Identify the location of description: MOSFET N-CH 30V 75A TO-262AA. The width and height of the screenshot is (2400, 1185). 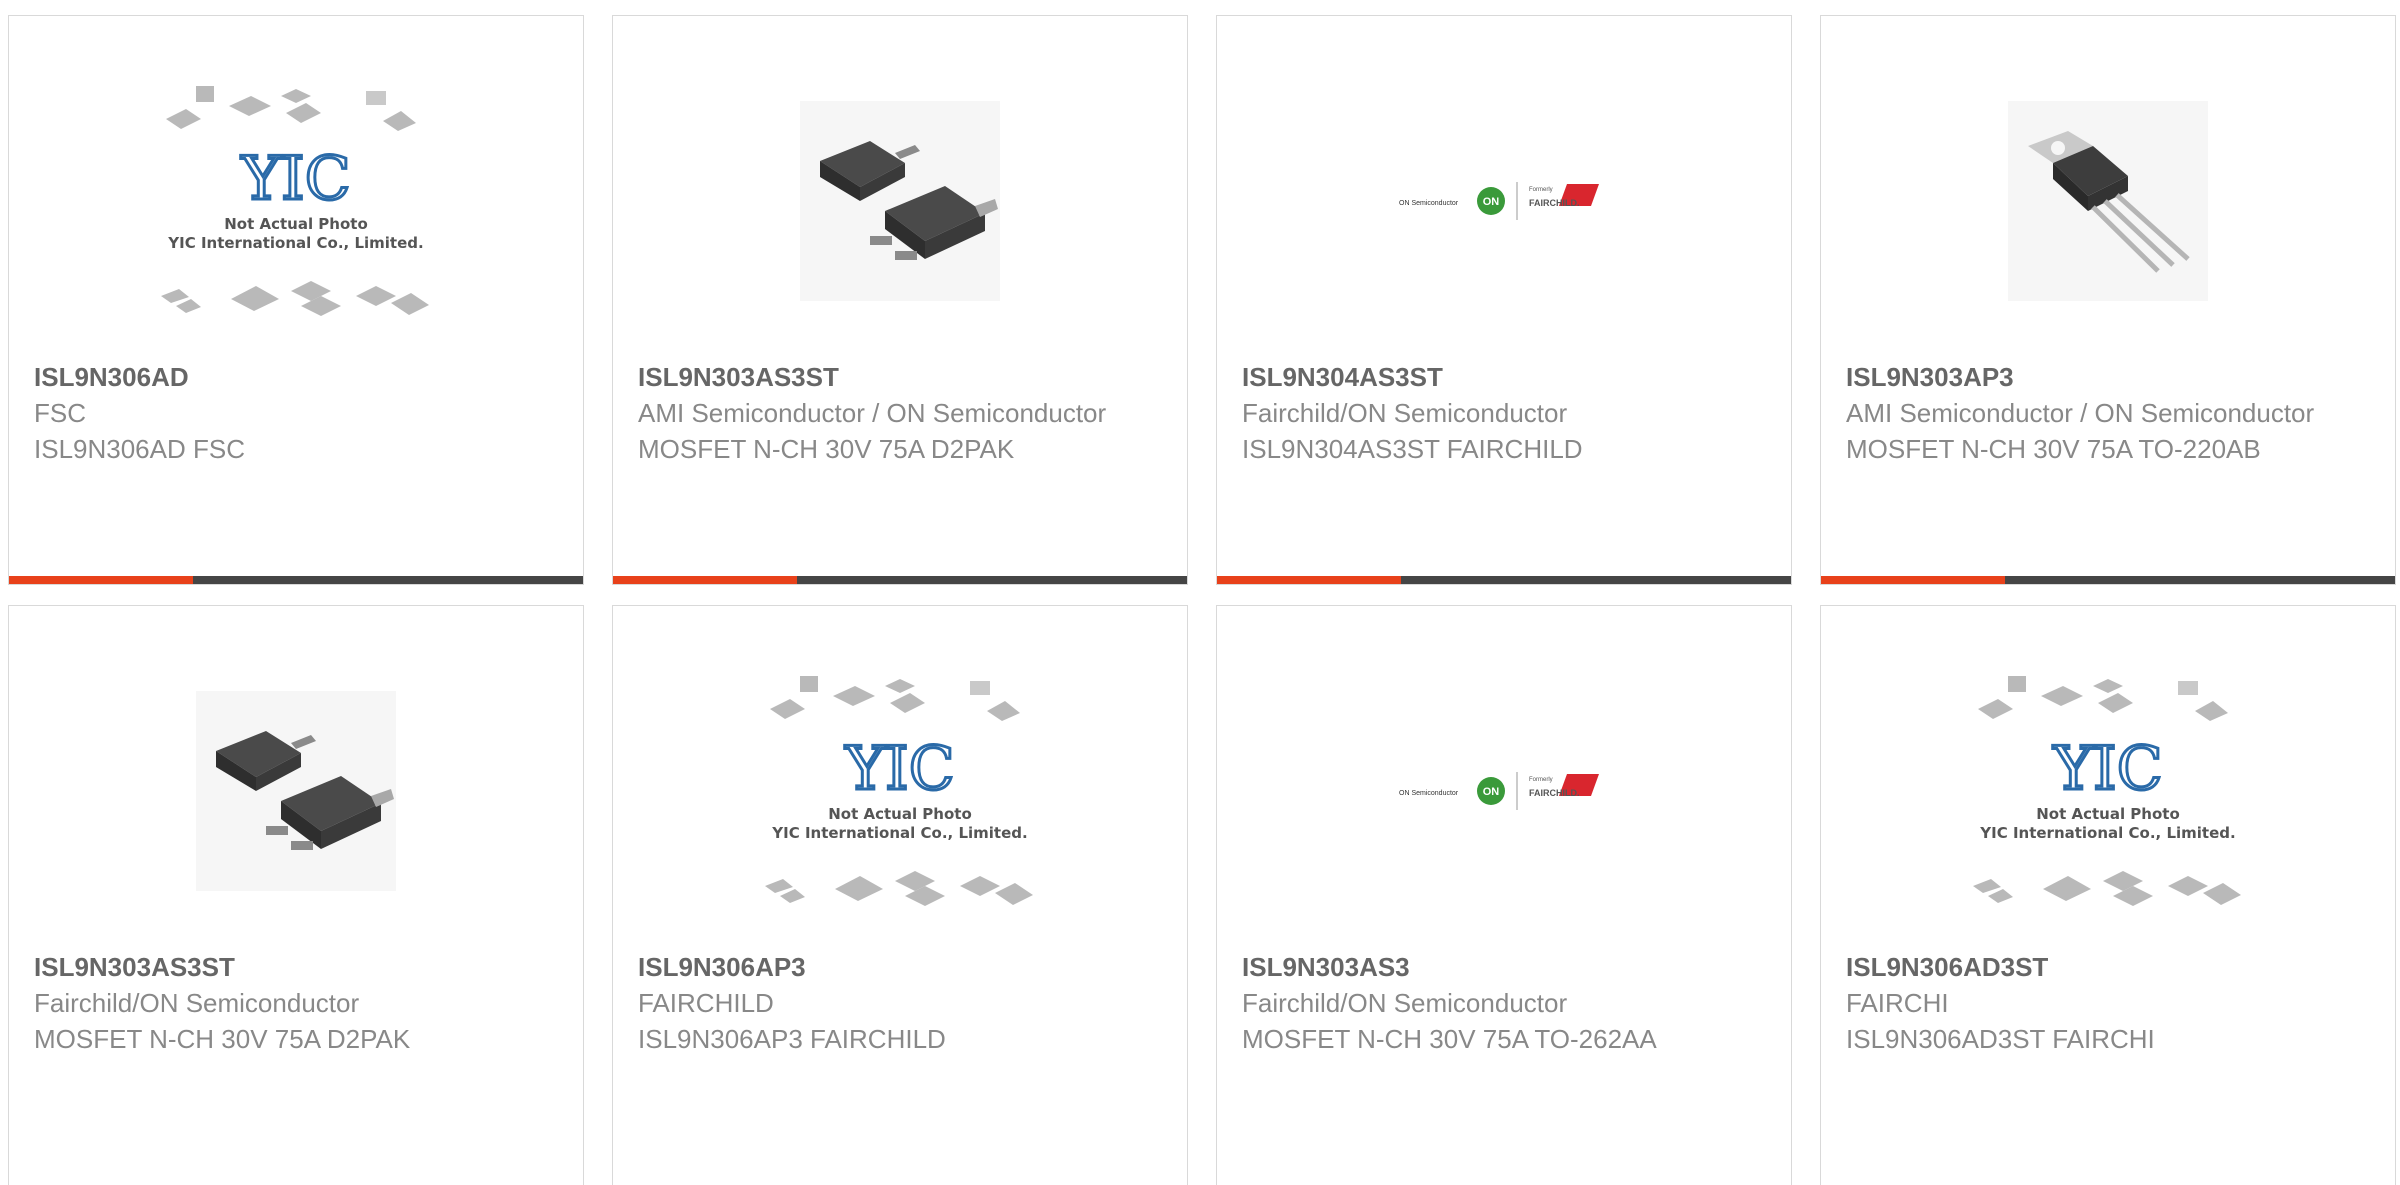
(1449, 1039).